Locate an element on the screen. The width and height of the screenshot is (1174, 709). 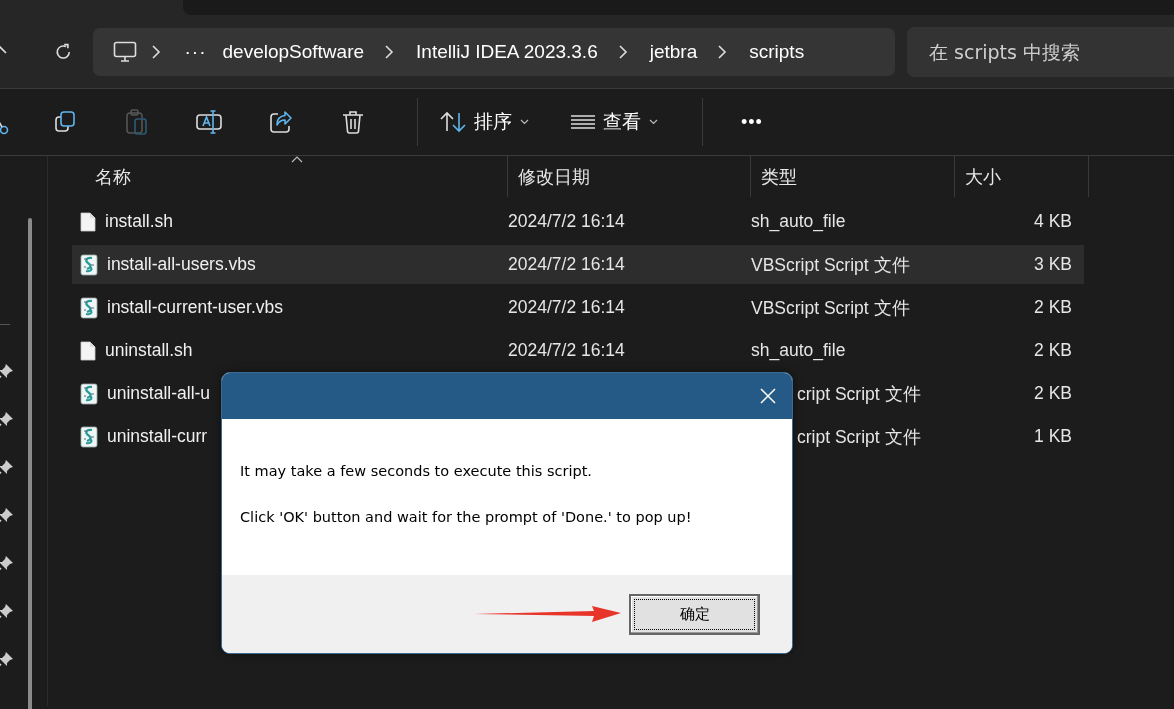
search-field: 在 scripts 中搜索 is located at coordinates (1040, 51).